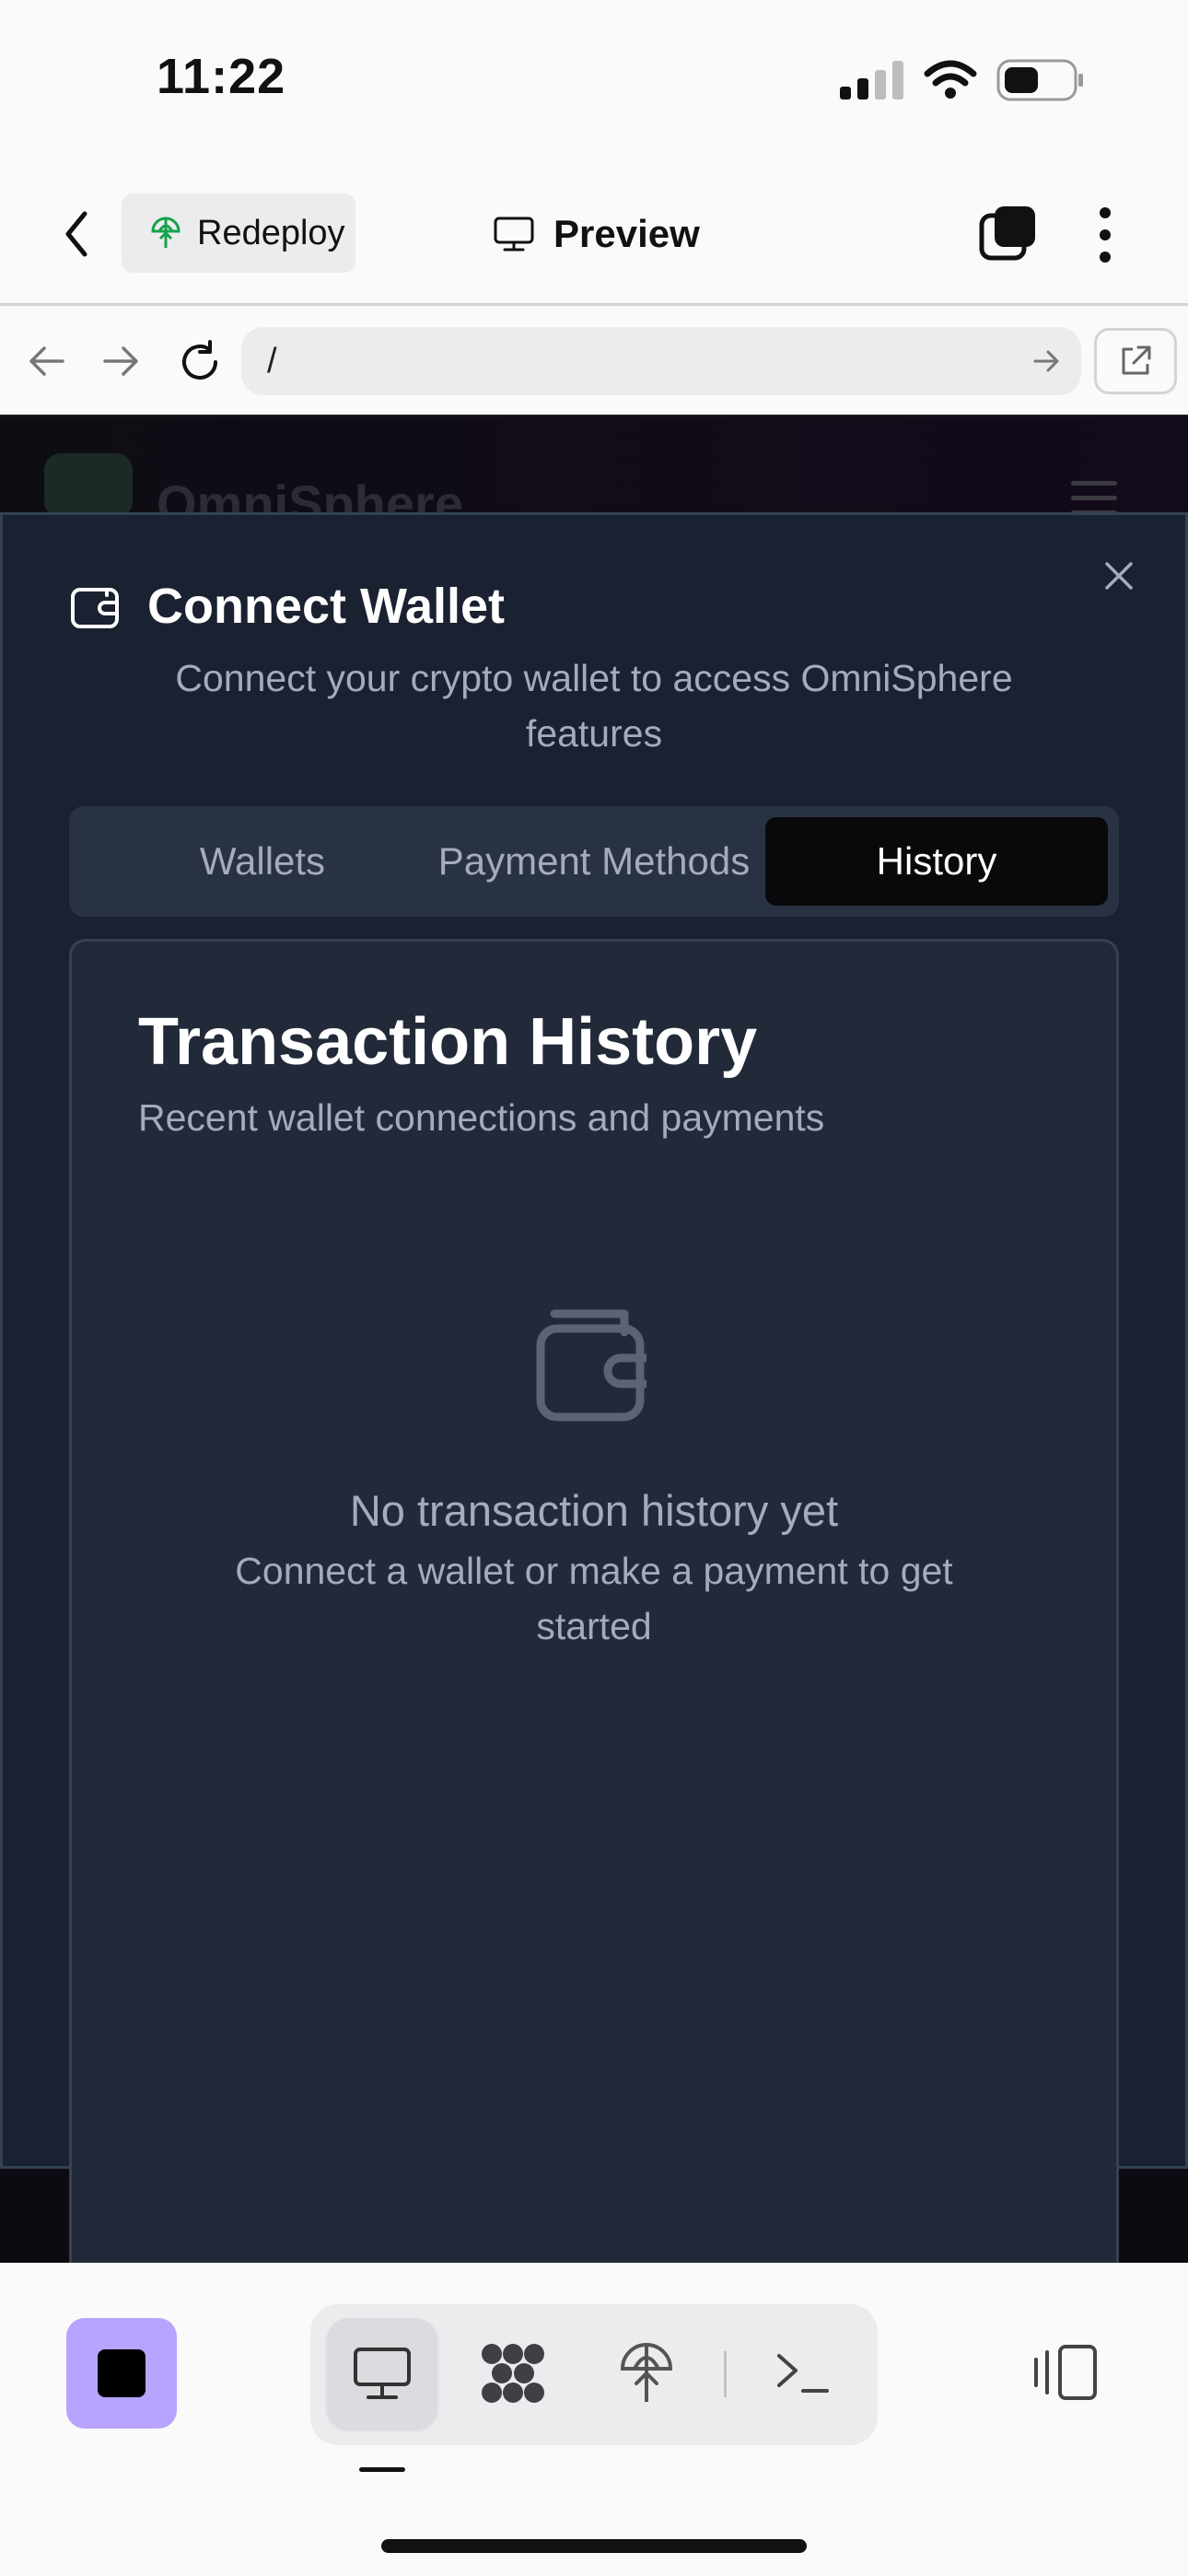 The height and width of the screenshot is (2576, 1188). What do you see at coordinates (200, 362) in the screenshot?
I see `reload-icon` at bounding box center [200, 362].